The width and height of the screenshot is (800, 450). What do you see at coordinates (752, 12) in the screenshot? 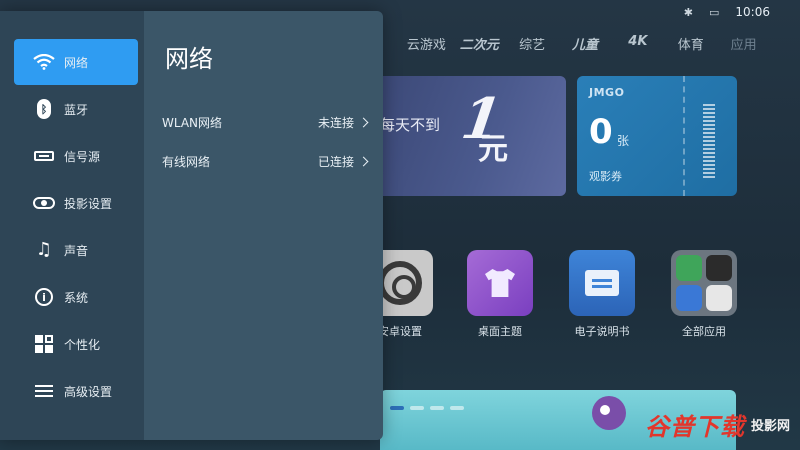
I see `clock: 10:06` at bounding box center [752, 12].